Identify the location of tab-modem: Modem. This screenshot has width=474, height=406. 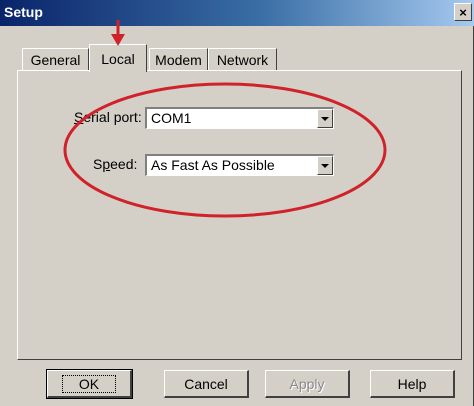
(178, 59).